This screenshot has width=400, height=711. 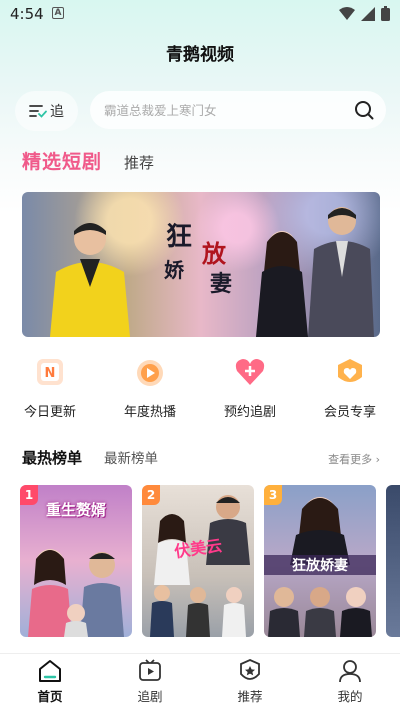 What do you see at coordinates (150, 387) in the screenshot?
I see `quick-link-annual-hits: 年度热播` at bounding box center [150, 387].